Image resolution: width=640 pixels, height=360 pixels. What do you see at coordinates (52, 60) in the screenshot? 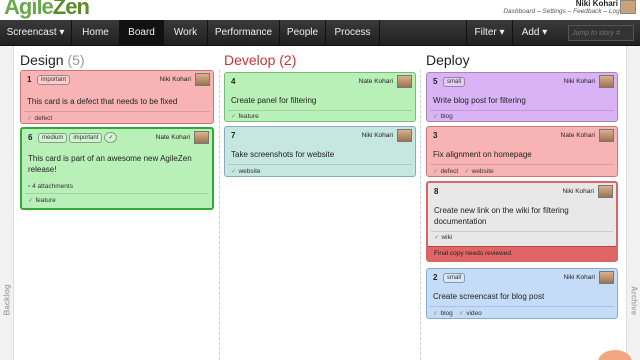
I see `column-title-design: Design (5)` at bounding box center [52, 60].